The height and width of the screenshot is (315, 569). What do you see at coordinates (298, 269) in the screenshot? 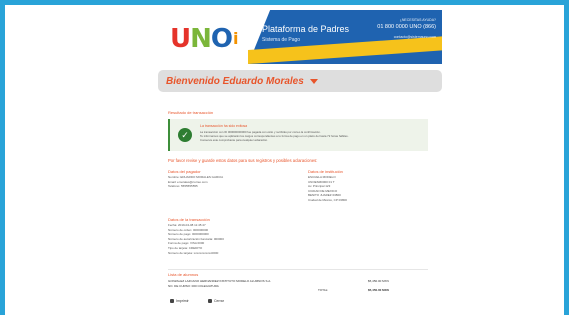
I see `divider` at bounding box center [298, 269].